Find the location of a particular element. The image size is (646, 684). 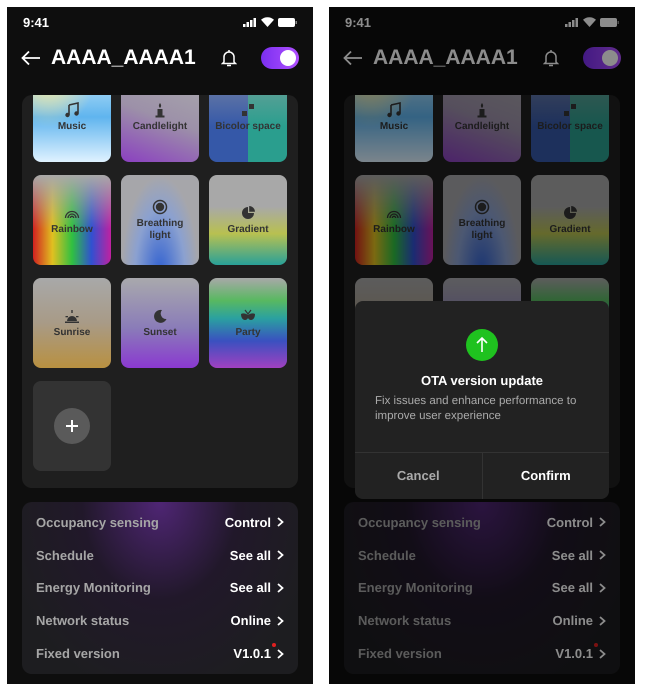

scene-label: Party is located at coordinates (247, 332).